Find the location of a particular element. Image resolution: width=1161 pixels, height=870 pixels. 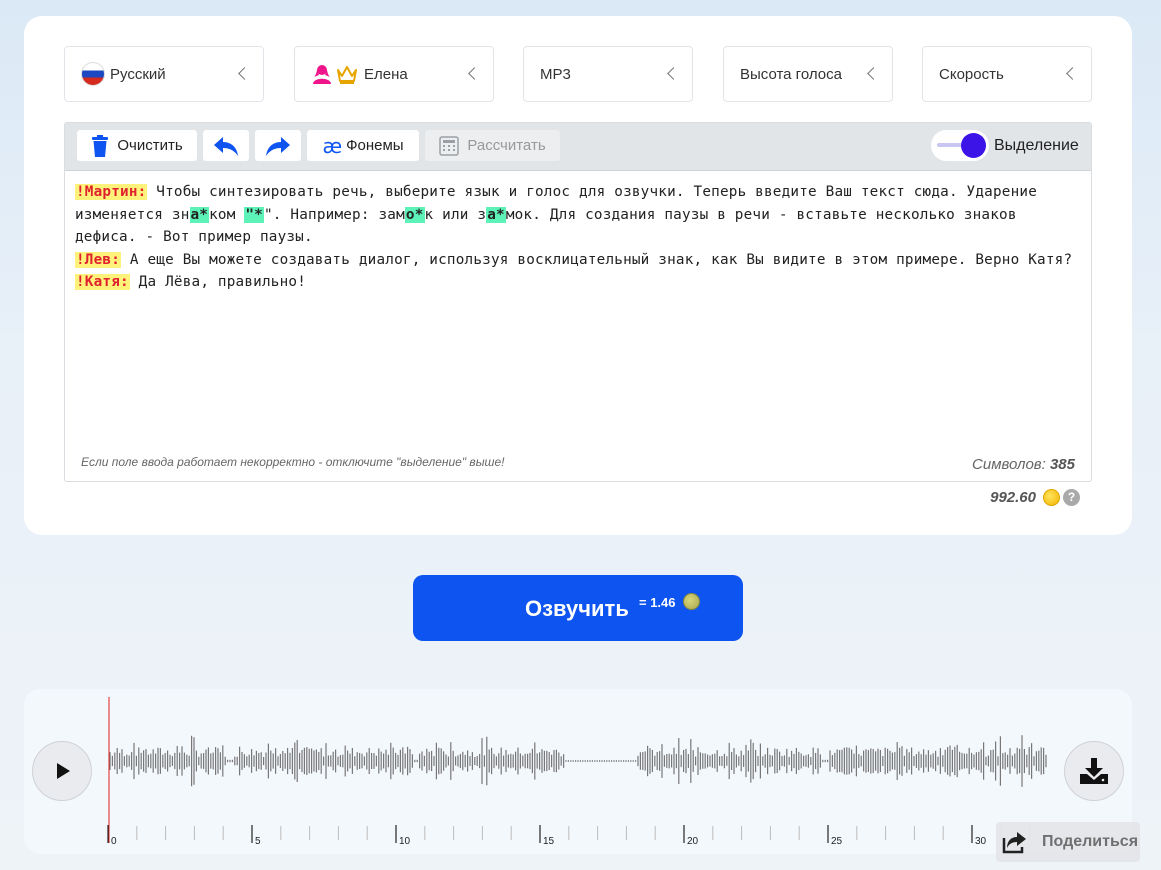

voice-value: Елена is located at coordinates (386, 74).